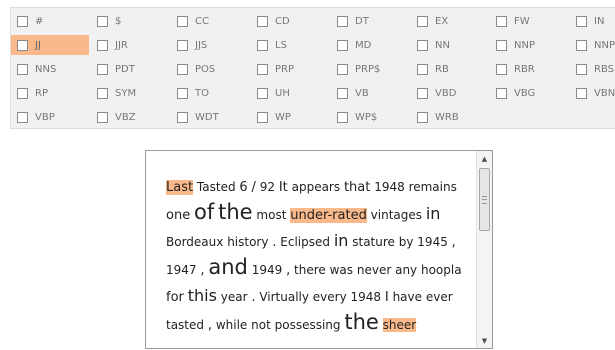 The width and height of the screenshot is (615, 350). I want to click on pos-tag-option: VBD, so click(450, 93).